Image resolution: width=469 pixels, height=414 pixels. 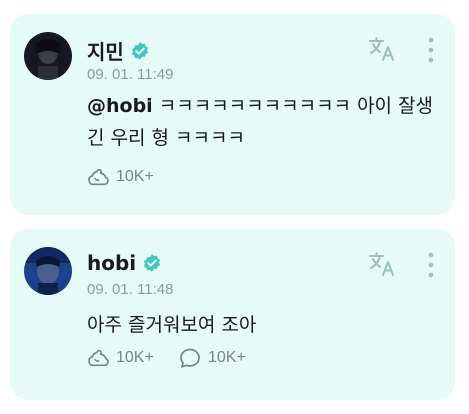 I want to click on timestamp: 09. 01. 11:49, so click(x=130, y=74).